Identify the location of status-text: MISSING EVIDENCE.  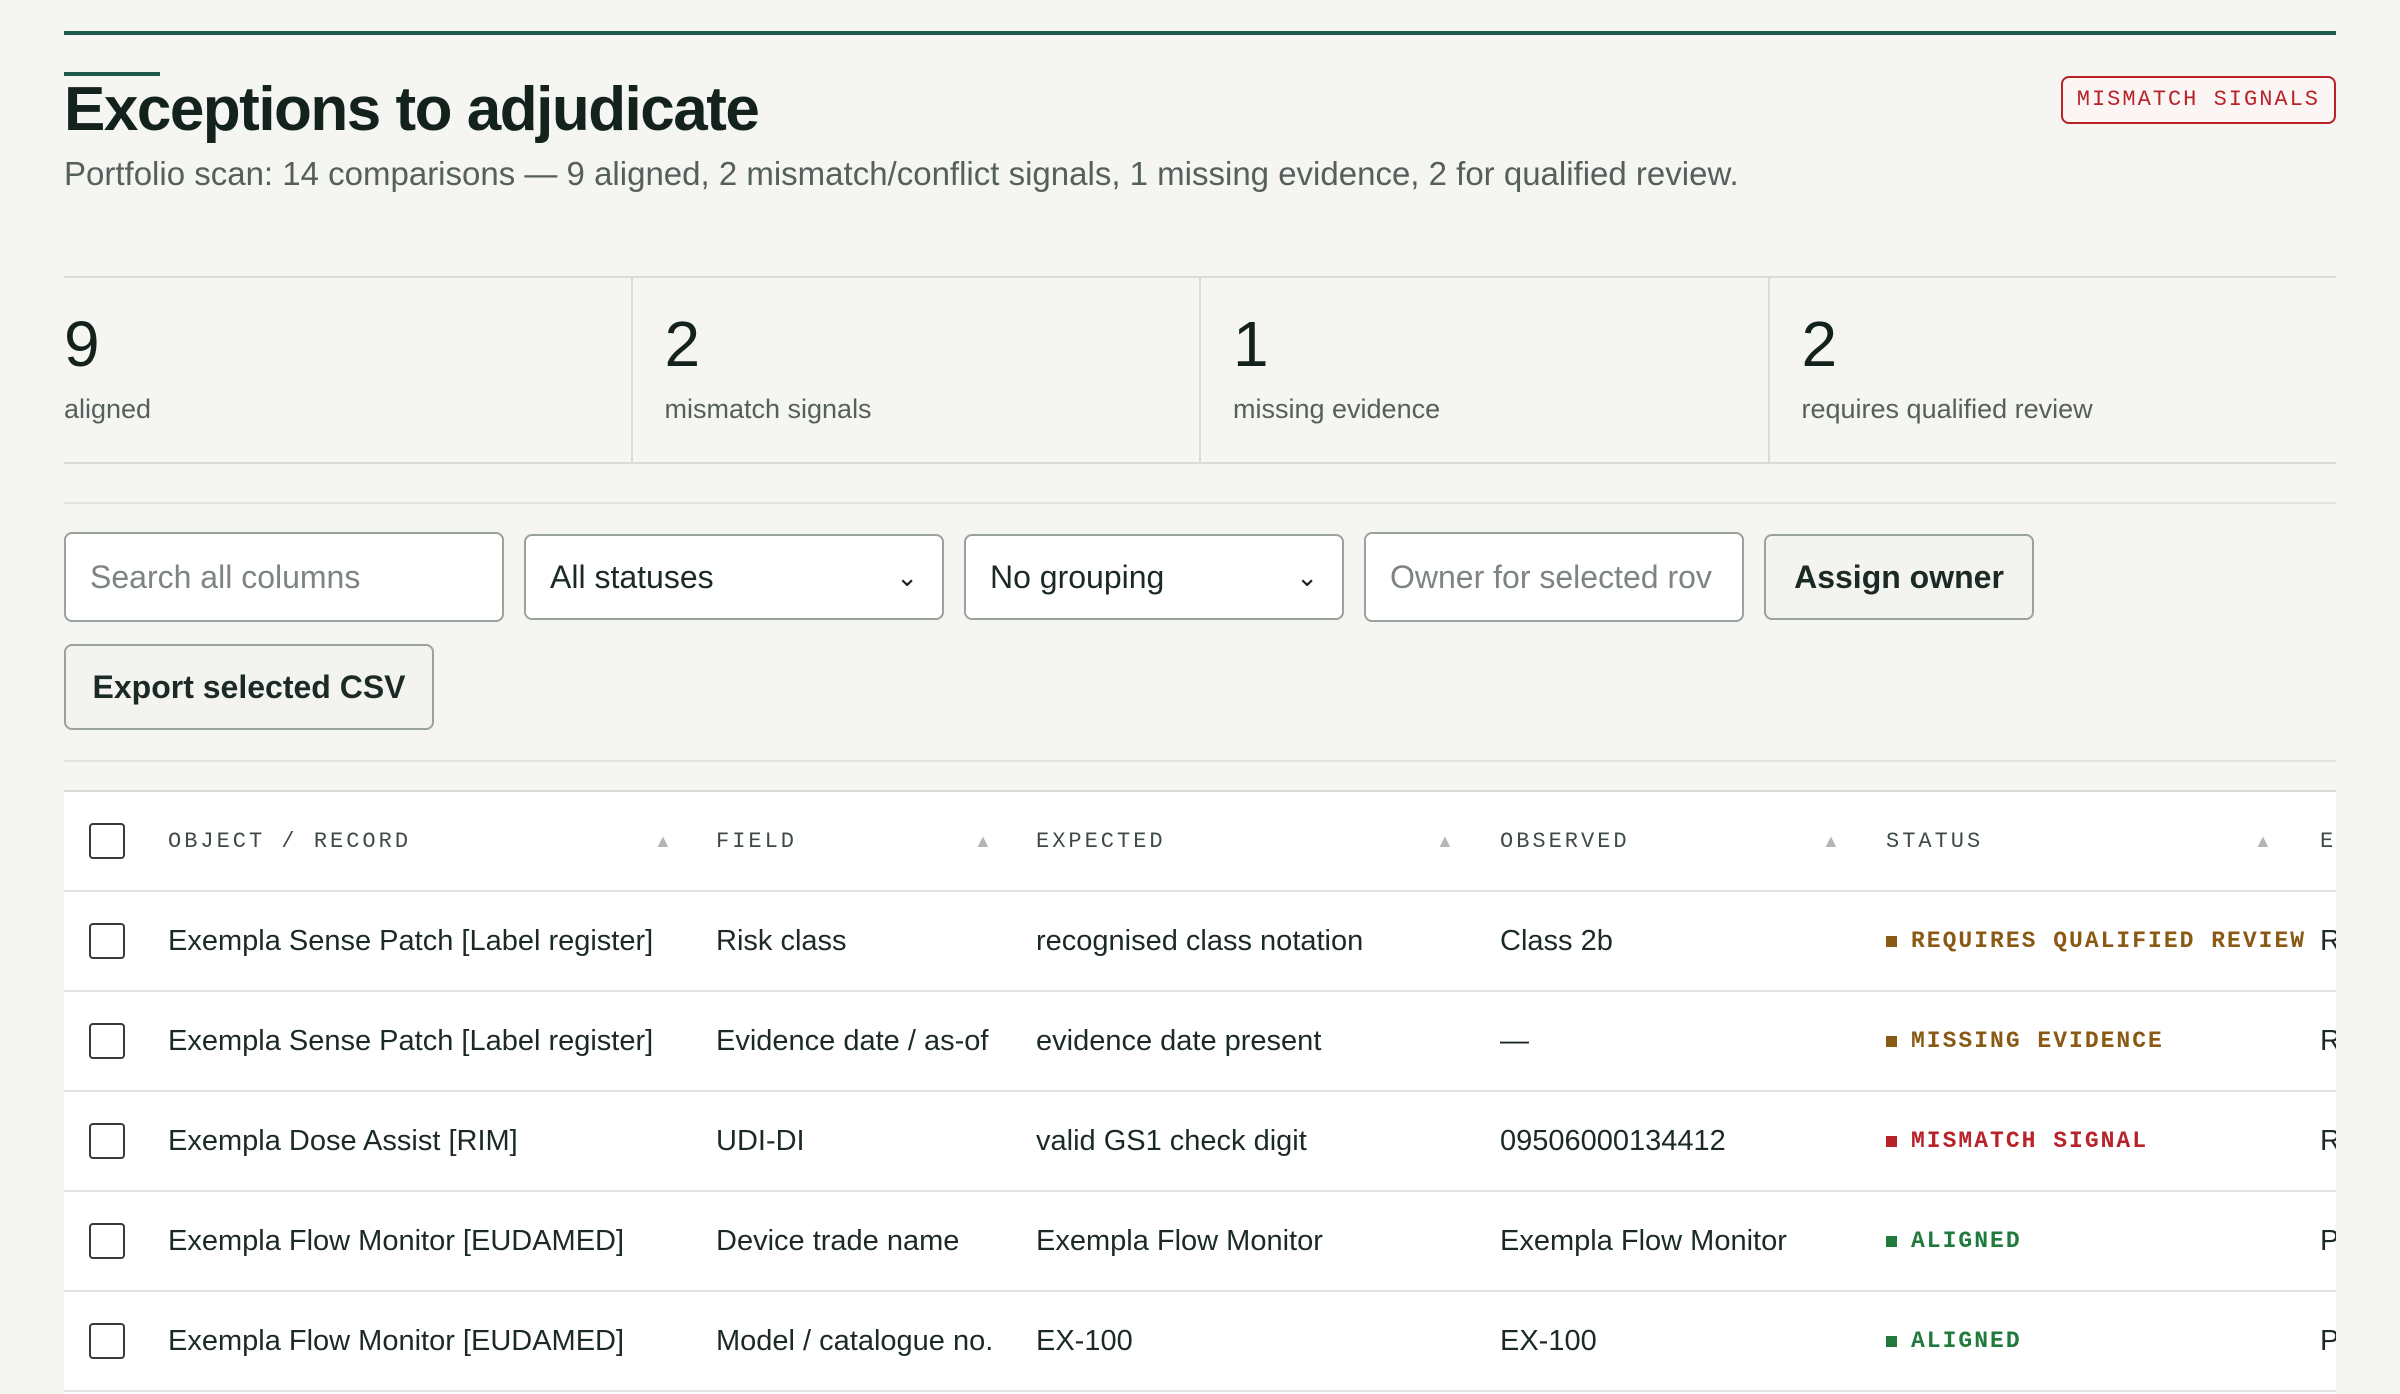
(2037, 1041).